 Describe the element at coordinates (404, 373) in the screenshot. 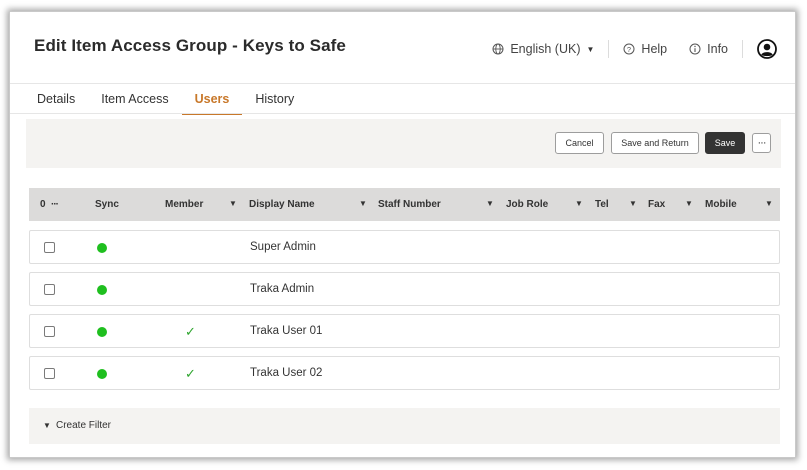

I see `table-row: ✓ Traka User 02` at that location.